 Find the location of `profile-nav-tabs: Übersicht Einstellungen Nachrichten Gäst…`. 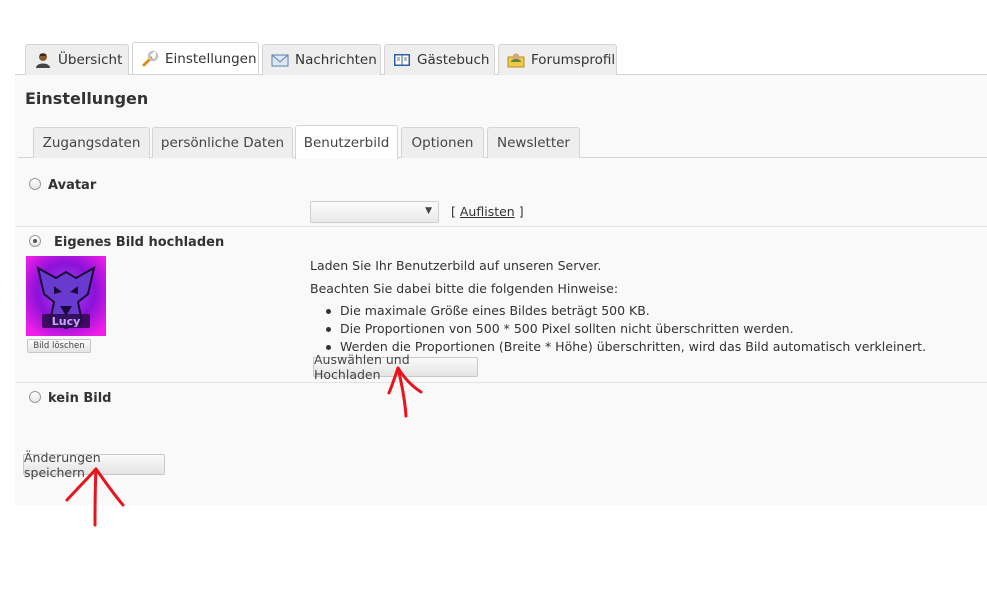

profile-nav-tabs: Übersicht Einstellungen Nachrichten Gäst… is located at coordinates (501, 58).